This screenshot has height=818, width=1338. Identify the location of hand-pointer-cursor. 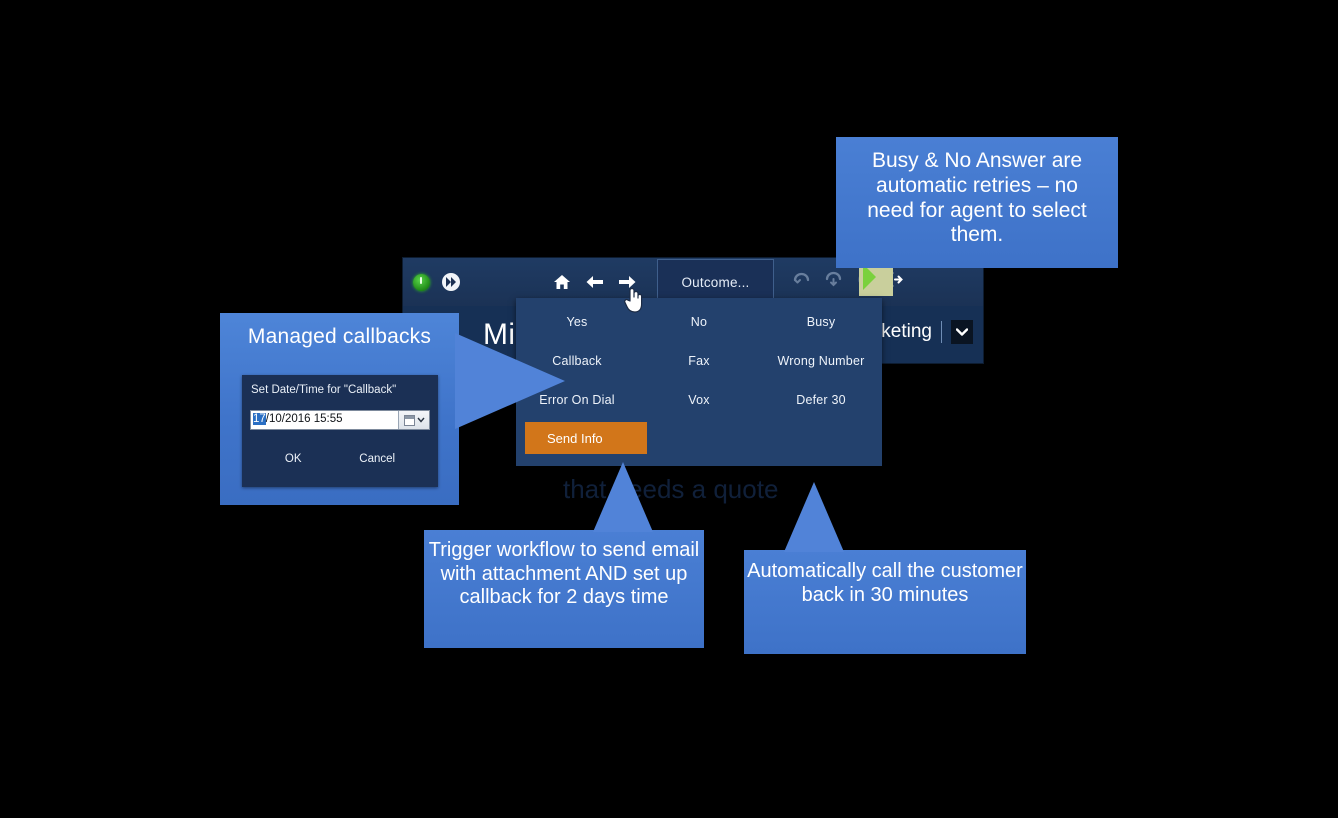
(634, 299).